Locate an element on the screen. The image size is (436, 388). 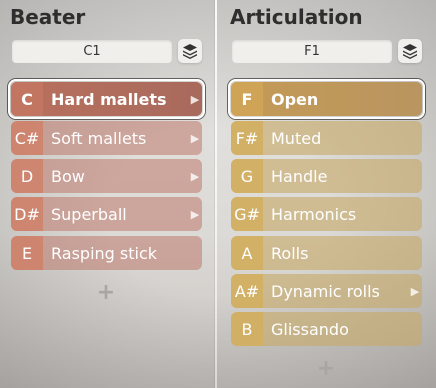
note-label: C# is located at coordinates (27, 138).